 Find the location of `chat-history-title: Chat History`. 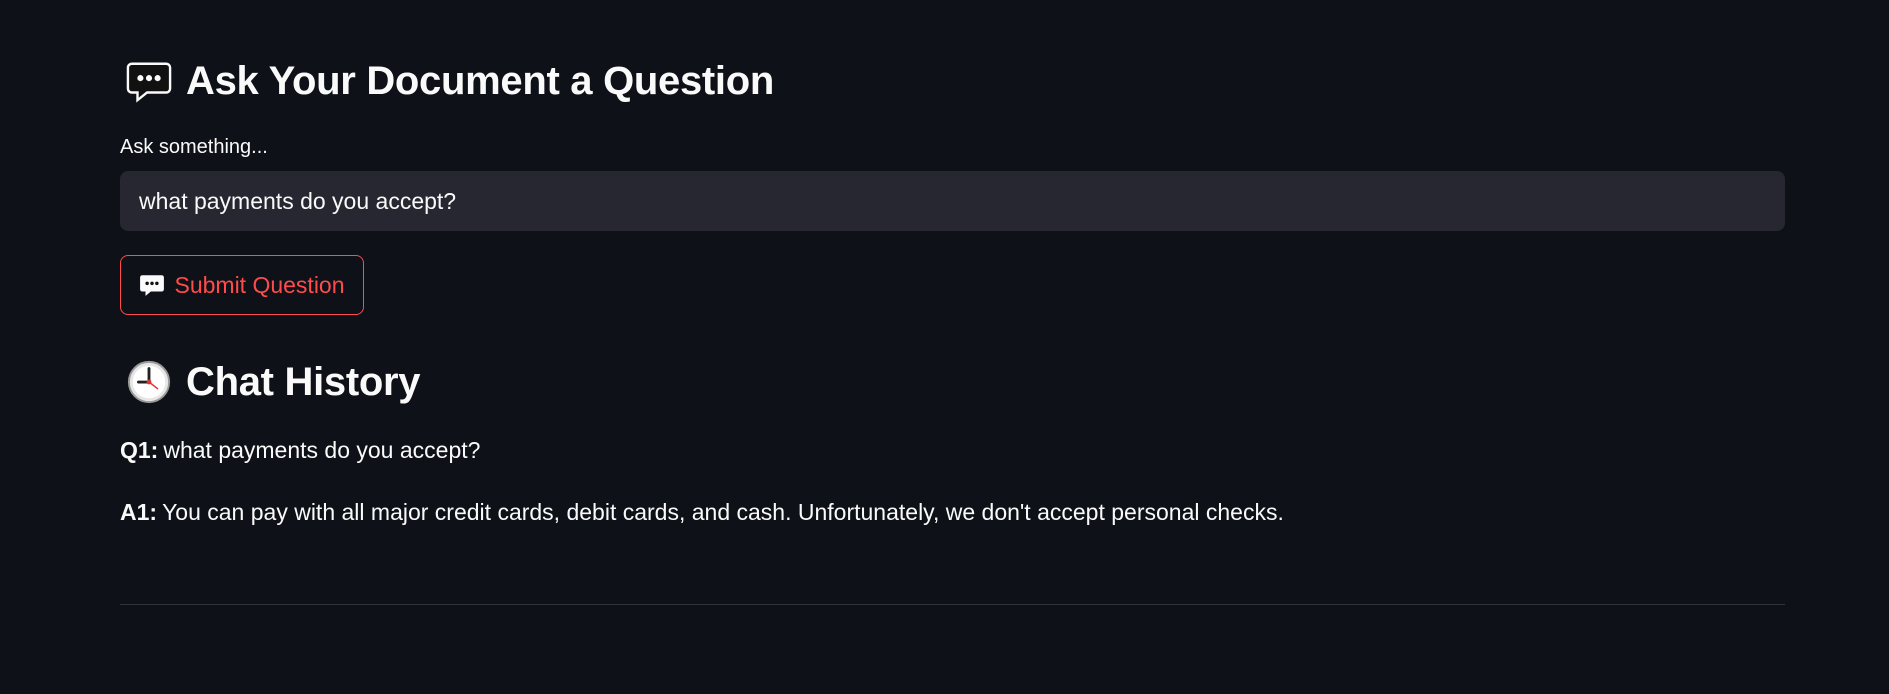

chat-history-title: Chat History is located at coordinates (270, 382).